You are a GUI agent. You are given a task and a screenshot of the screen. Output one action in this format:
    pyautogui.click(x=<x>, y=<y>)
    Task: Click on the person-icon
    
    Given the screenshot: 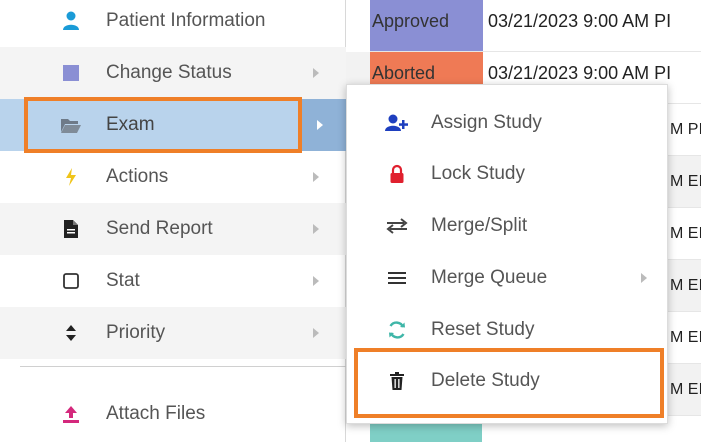 What is the action you would take?
    pyautogui.click(x=71, y=21)
    